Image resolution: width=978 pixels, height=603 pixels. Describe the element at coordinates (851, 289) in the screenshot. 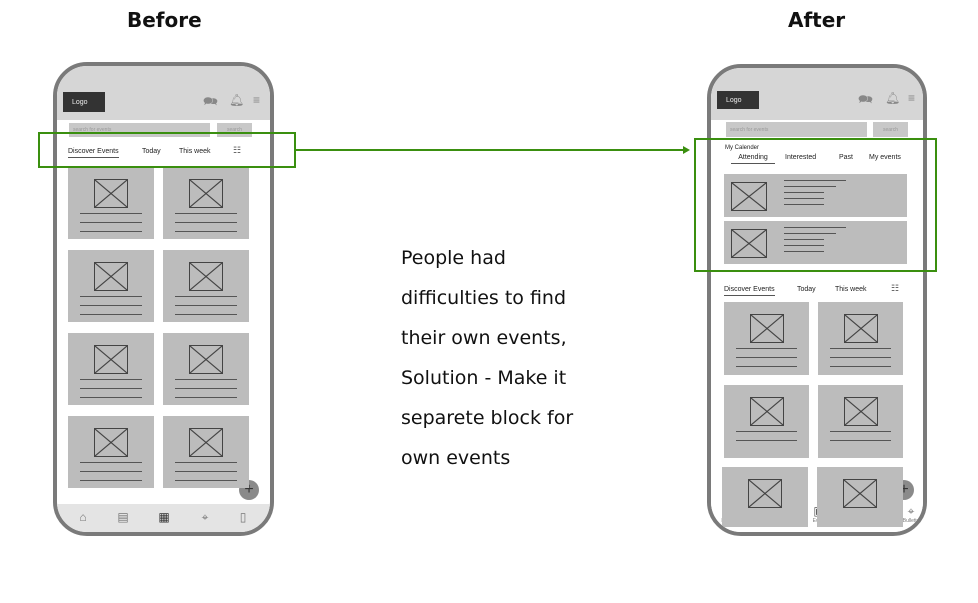

I see `tab-this-week: This week` at that location.